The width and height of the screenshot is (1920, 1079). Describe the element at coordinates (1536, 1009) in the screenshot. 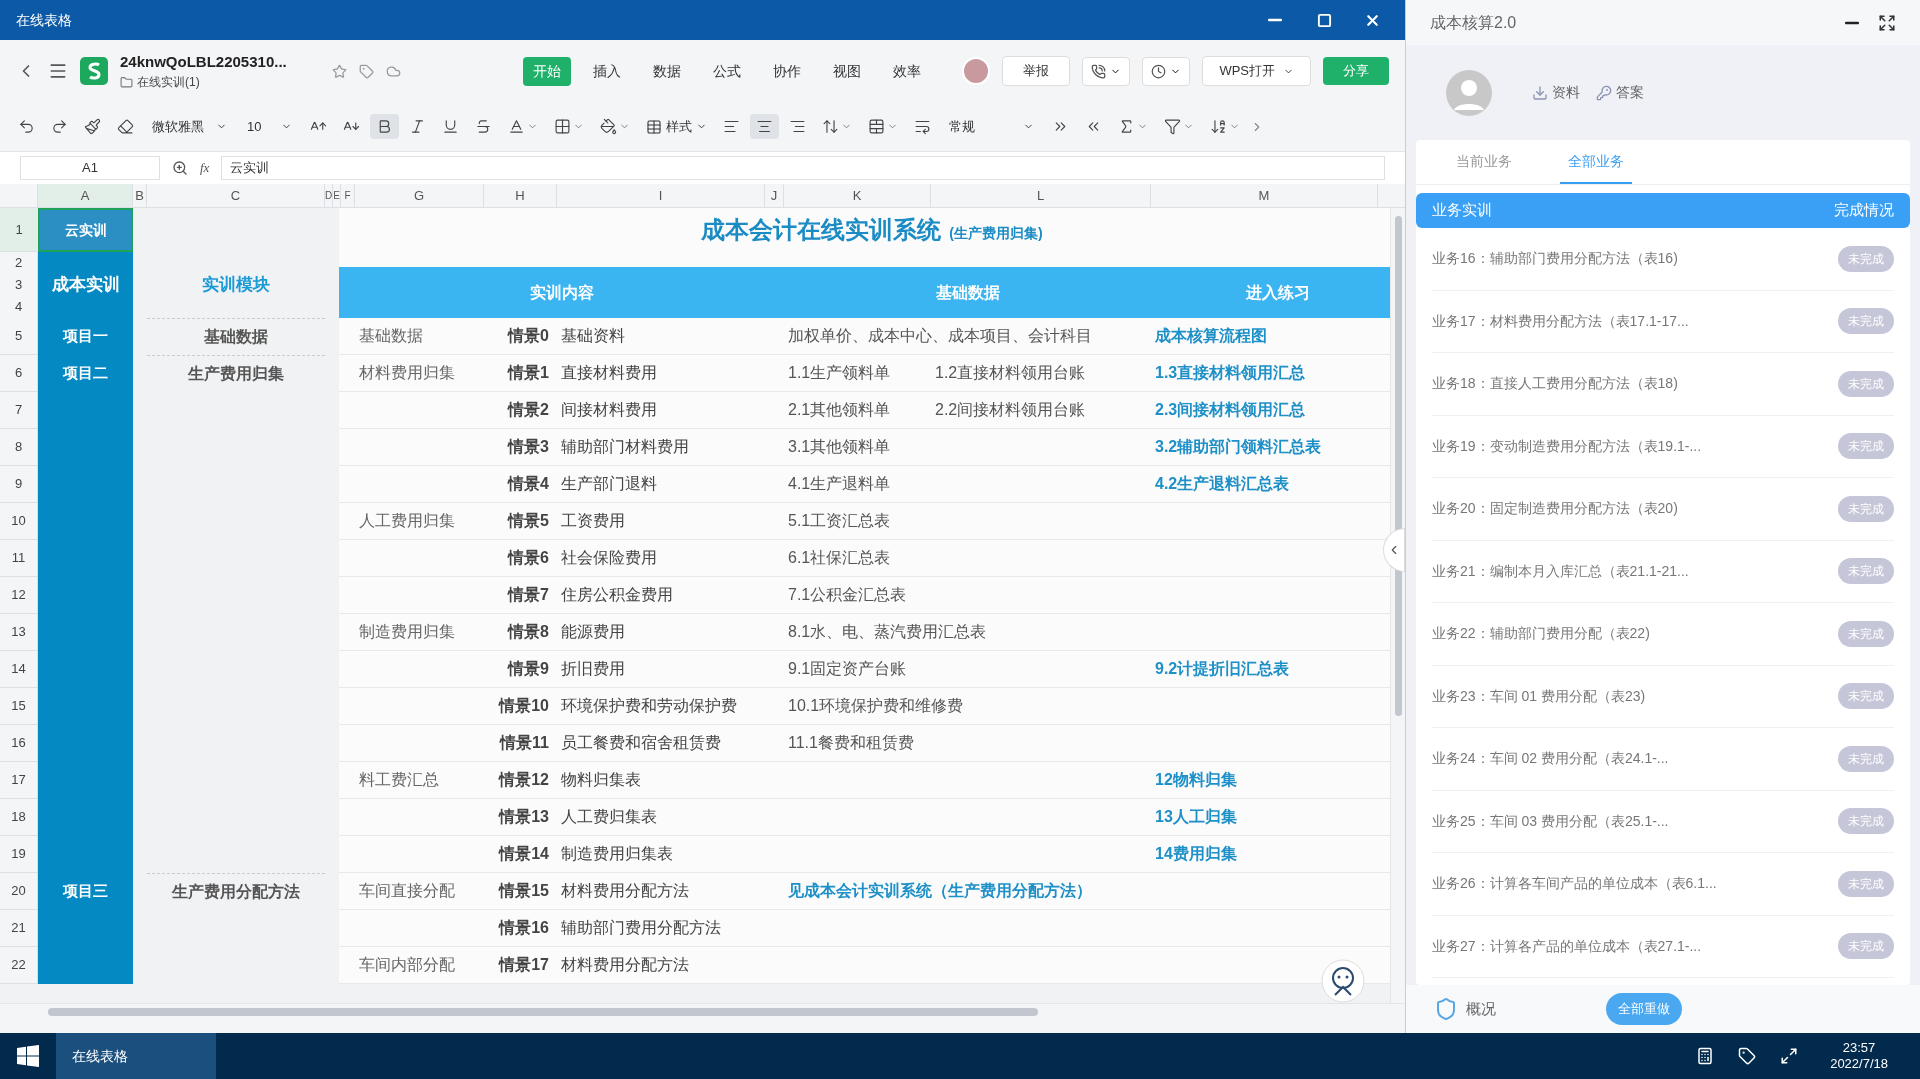

I see `overview-link: 概况` at that location.